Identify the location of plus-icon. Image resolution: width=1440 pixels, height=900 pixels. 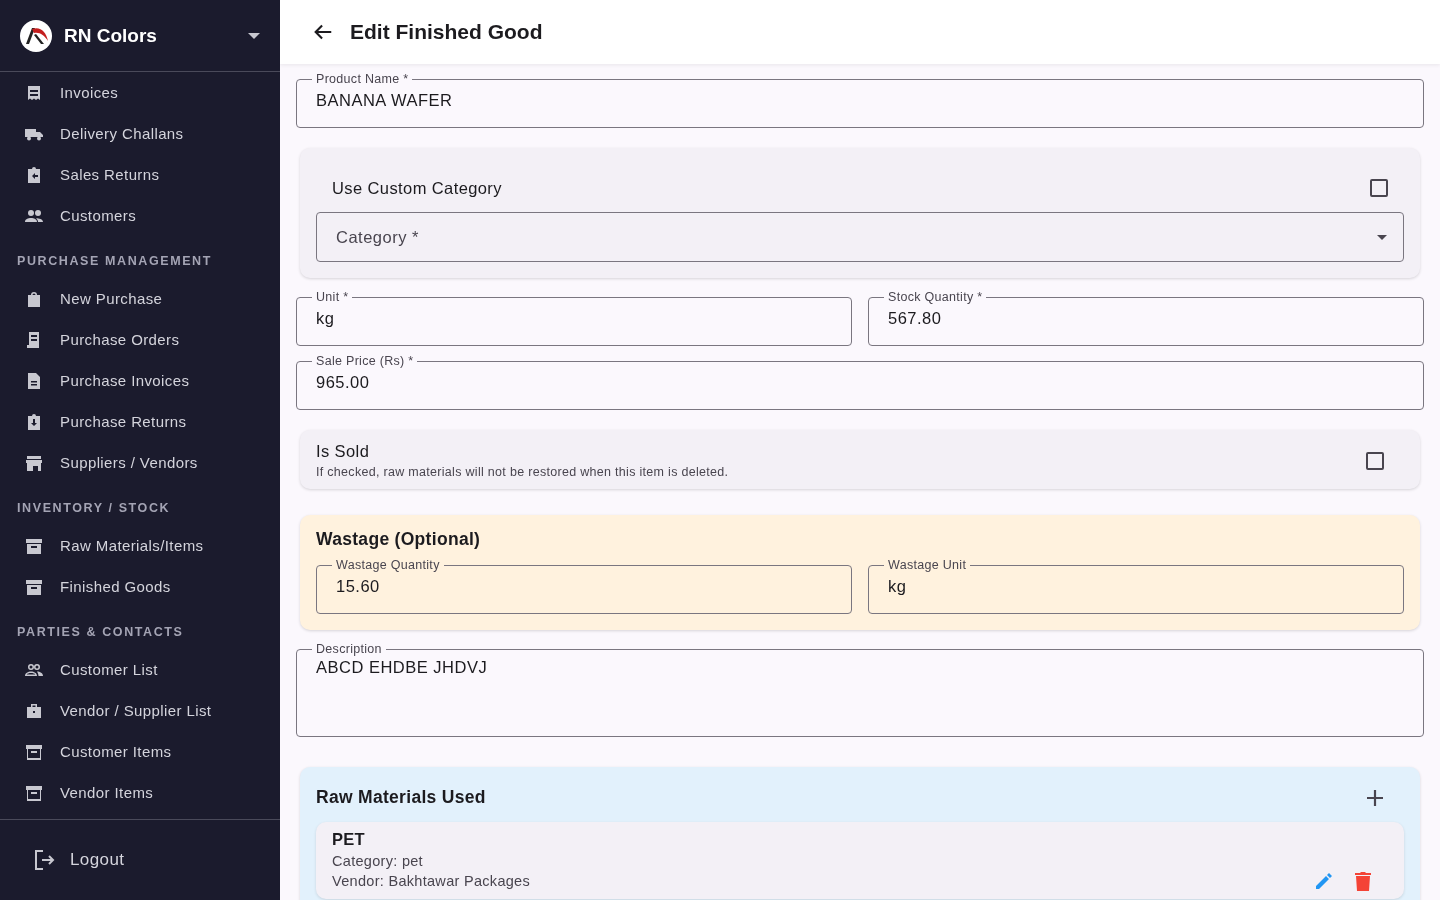
(1375, 797).